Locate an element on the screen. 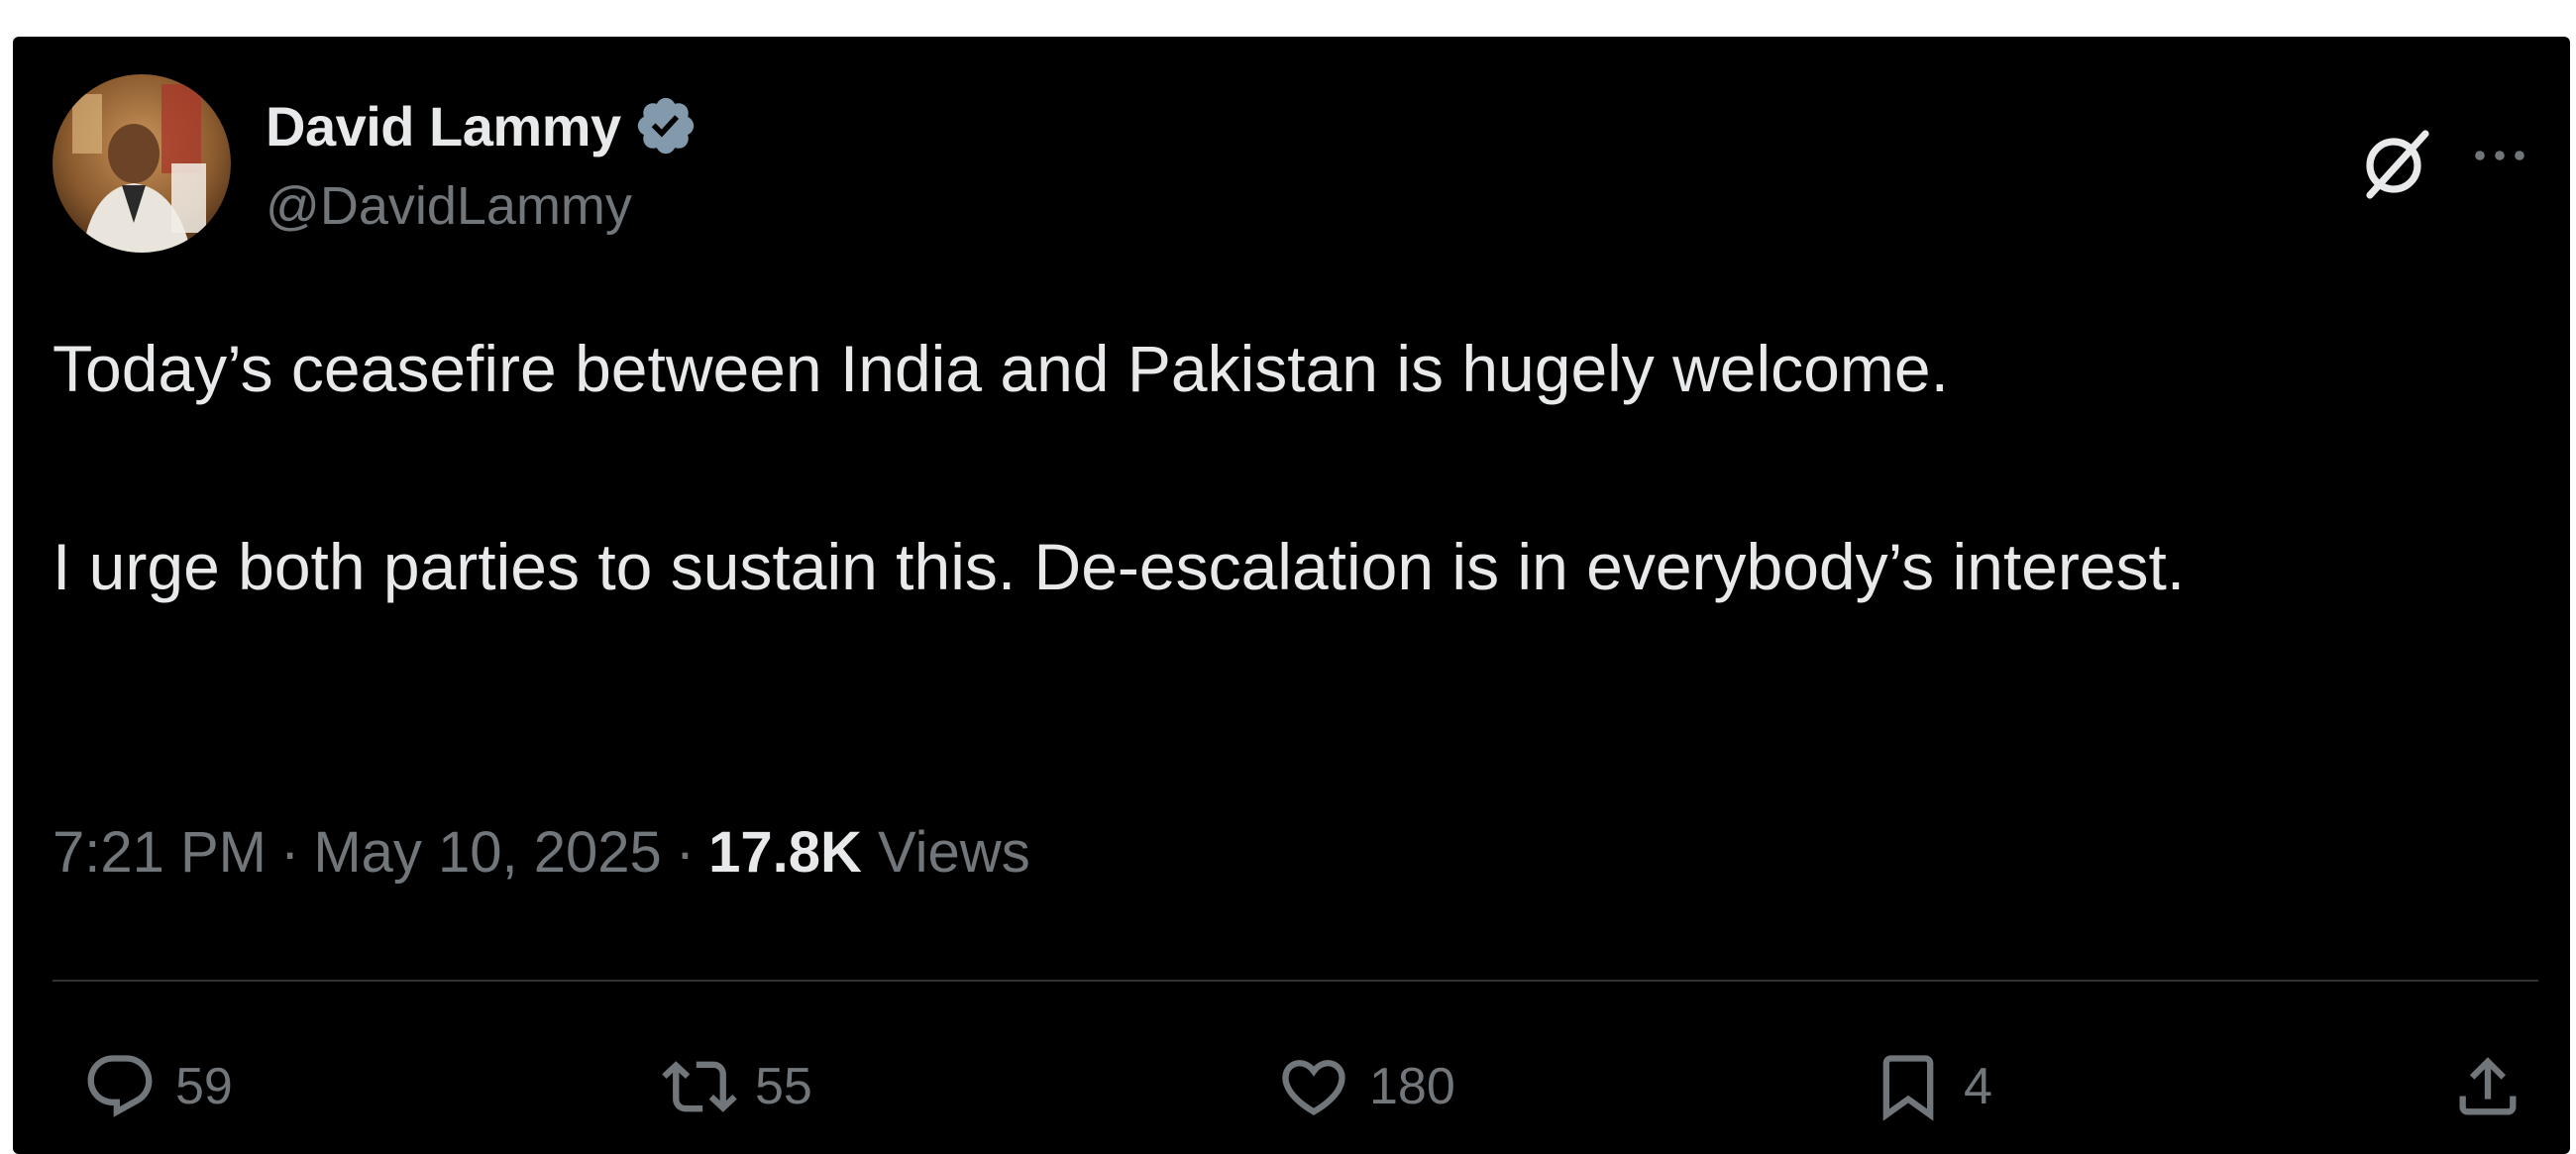 The width and height of the screenshot is (2576, 1154). like-count: 180 is located at coordinates (1412, 1086).